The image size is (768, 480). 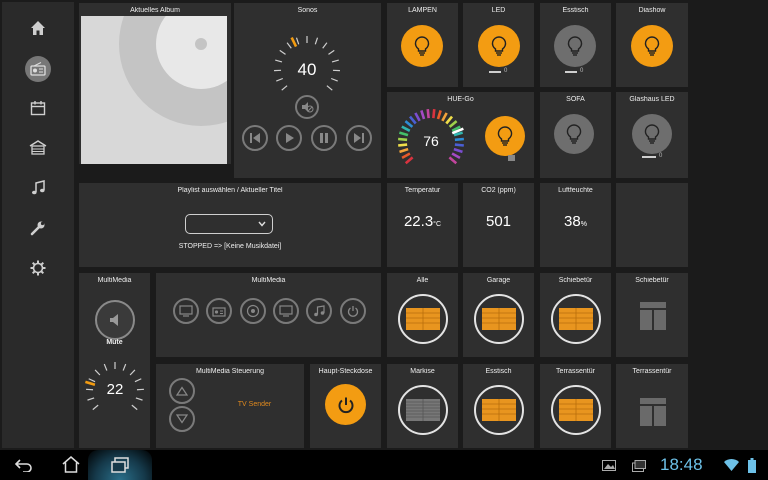 What do you see at coordinates (255, 138) in the screenshot?
I see `previous-button` at bounding box center [255, 138].